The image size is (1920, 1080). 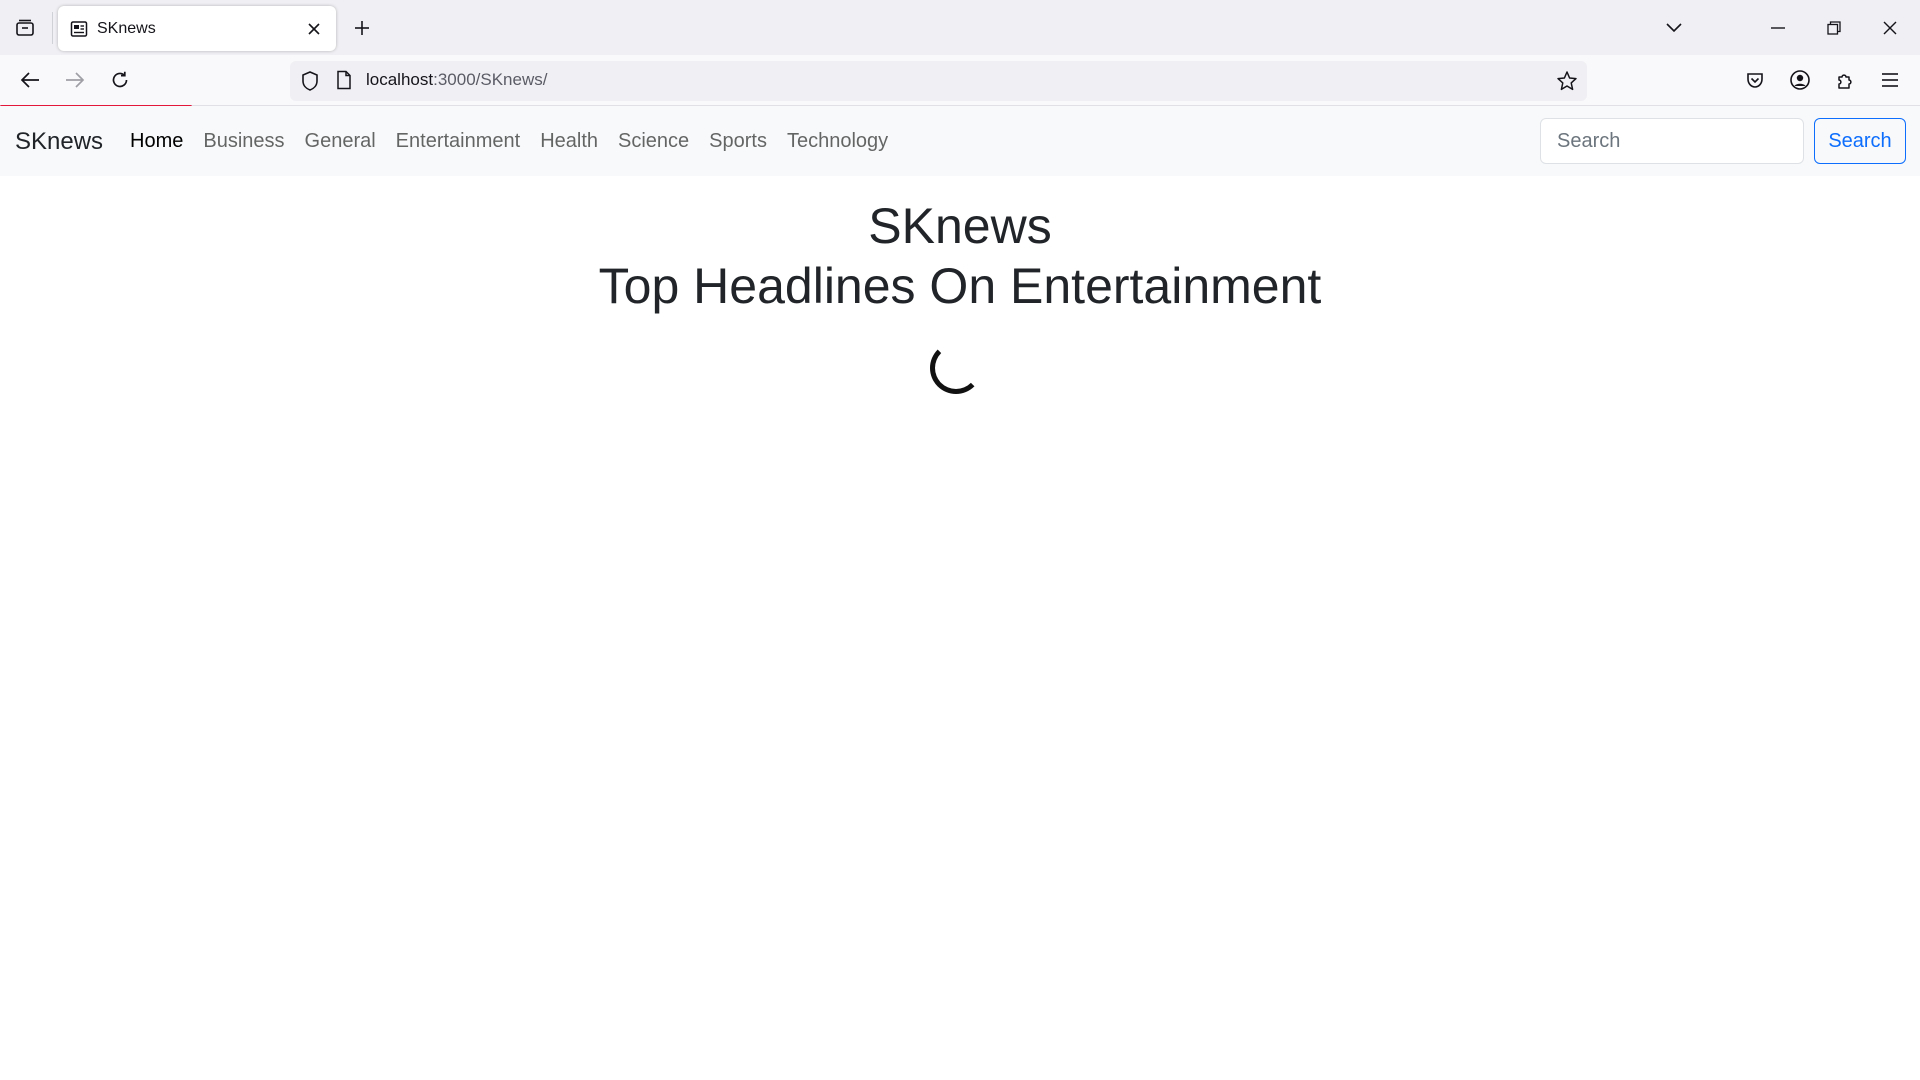 What do you see at coordinates (340, 141) in the screenshot?
I see `nav-link-general: General` at bounding box center [340, 141].